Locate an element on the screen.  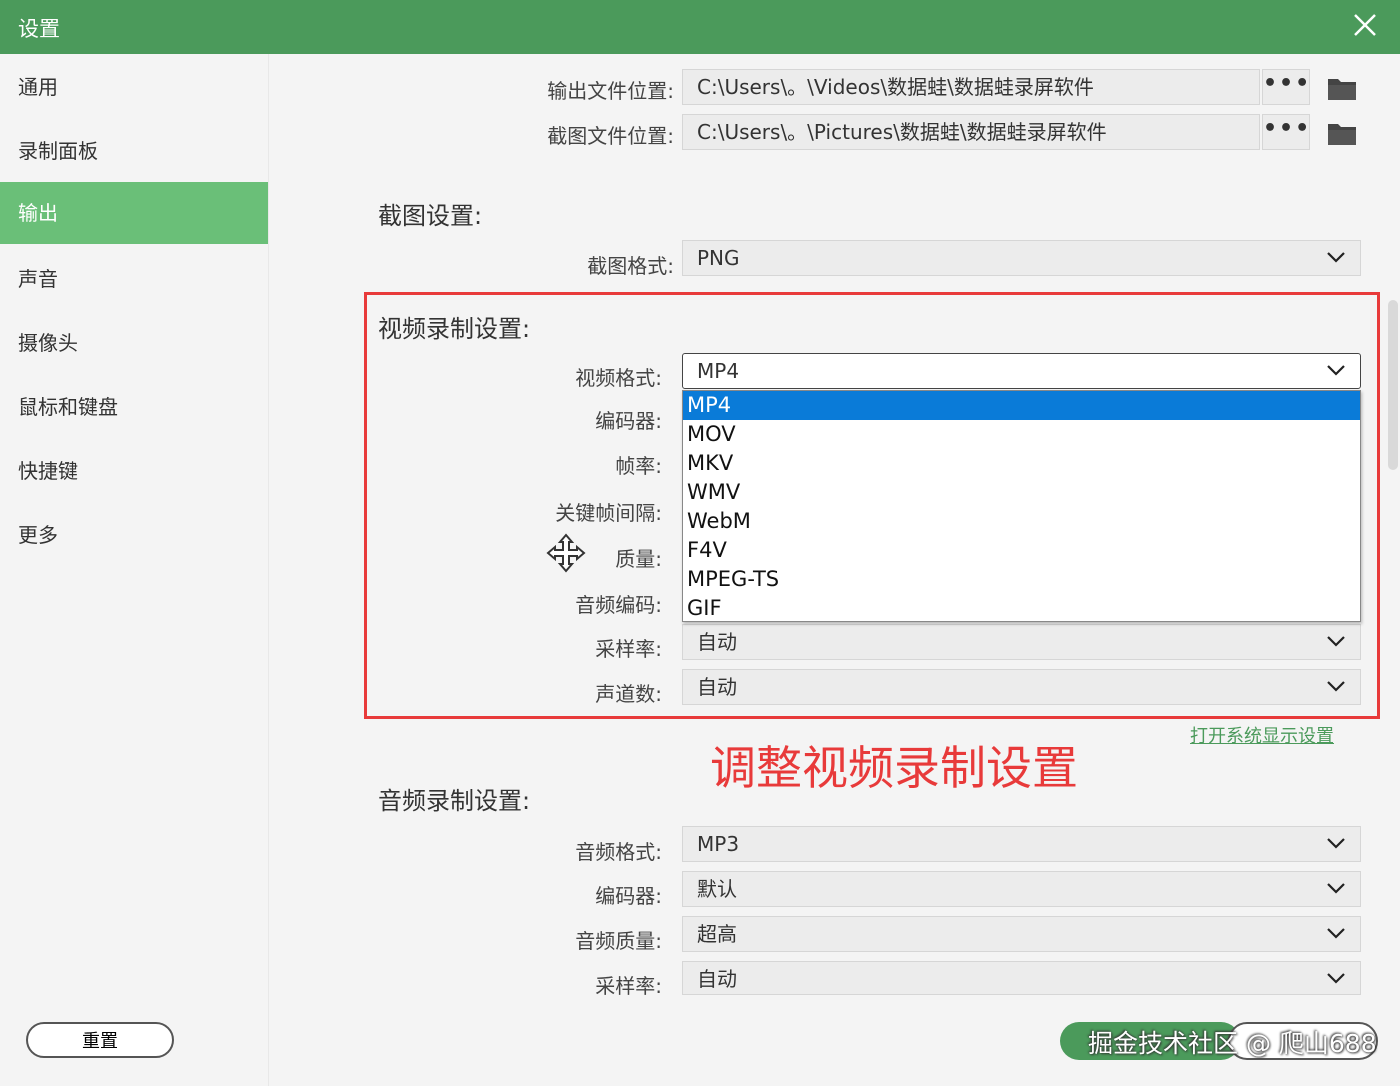
annotation-text: 调整视频录制设置 is located at coordinates (894, 768).